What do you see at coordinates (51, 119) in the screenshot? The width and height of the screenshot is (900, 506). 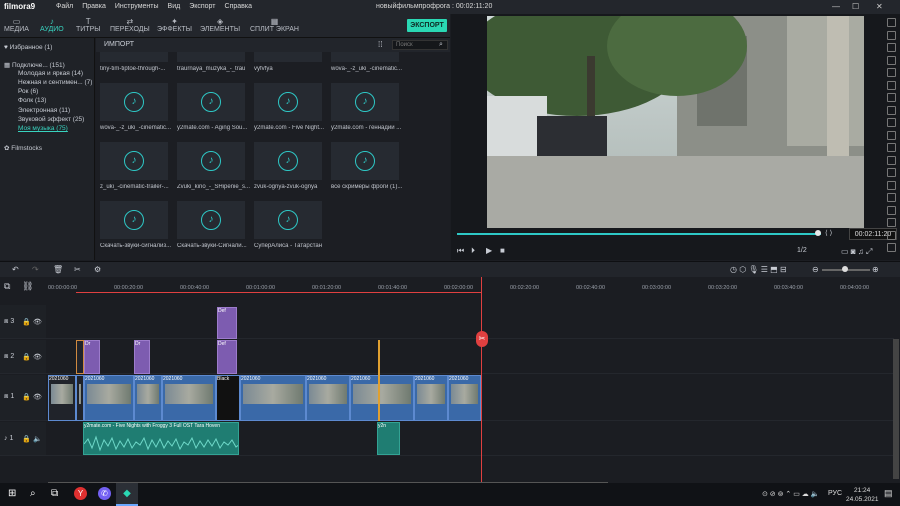 I see `category-item: Звуковой эффект (25)` at bounding box center [51, 119].